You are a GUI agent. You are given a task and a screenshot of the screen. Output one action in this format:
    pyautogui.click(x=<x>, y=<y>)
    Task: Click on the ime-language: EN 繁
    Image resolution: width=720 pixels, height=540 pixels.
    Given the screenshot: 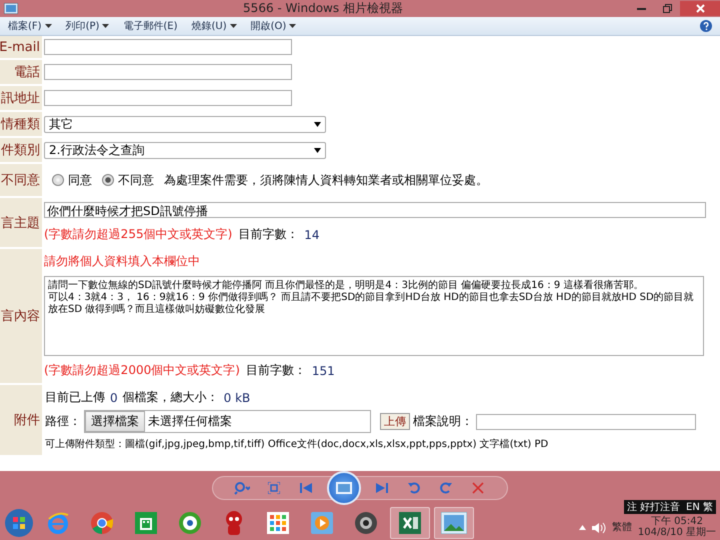 What is the action you would take?
    pyautogui.click(x=699, y=507)
    